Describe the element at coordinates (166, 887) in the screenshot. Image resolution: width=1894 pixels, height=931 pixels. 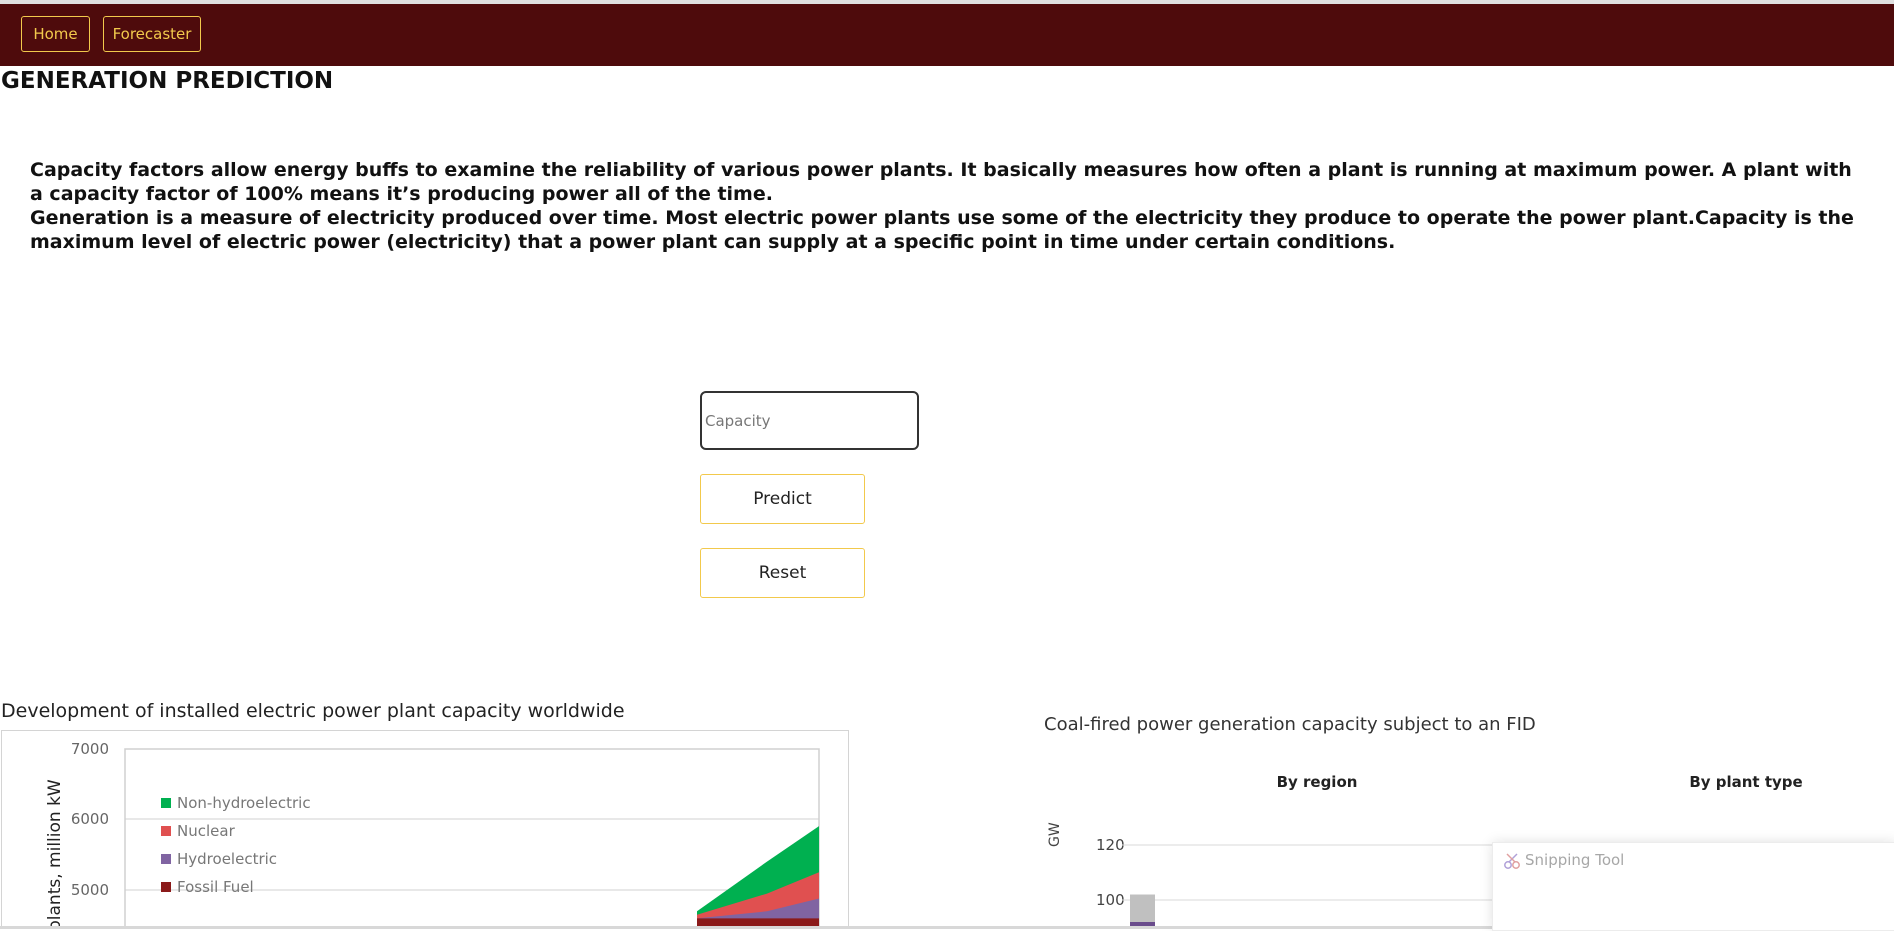
I see `legend-swatch-fossil` at that location.